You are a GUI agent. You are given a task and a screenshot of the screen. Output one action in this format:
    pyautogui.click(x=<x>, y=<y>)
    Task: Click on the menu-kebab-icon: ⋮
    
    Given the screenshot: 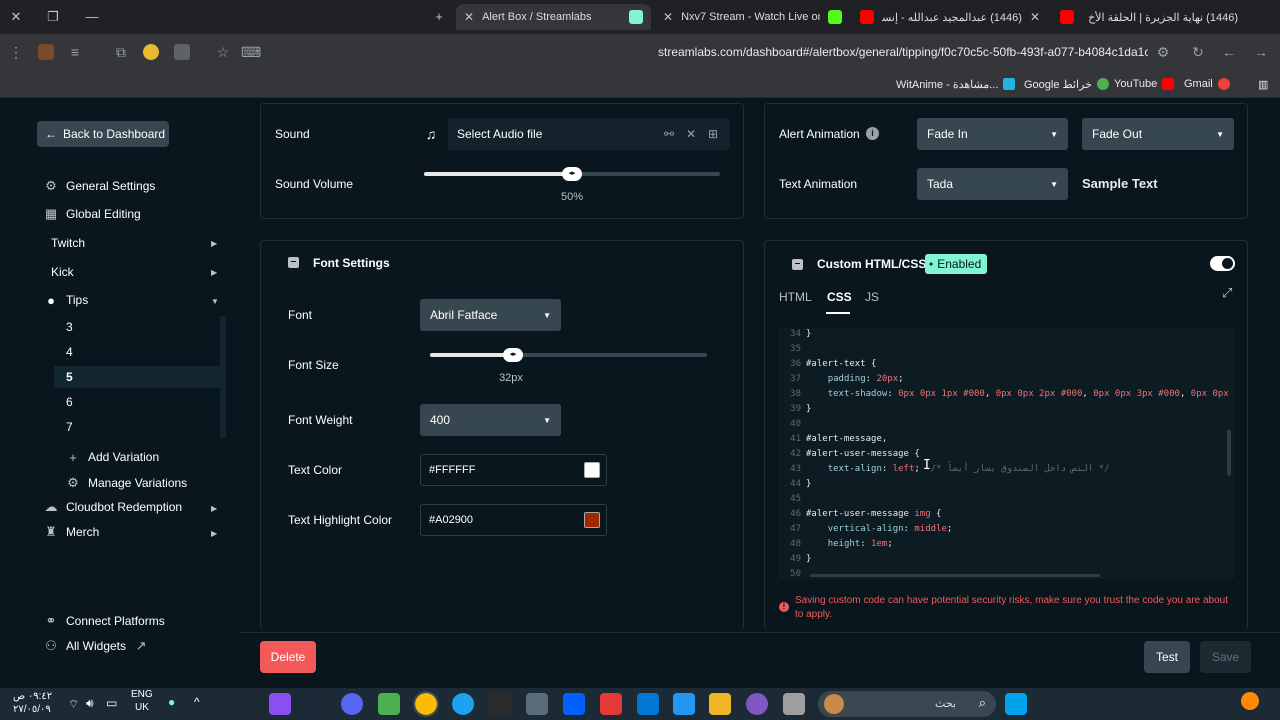 What is the action you would take?
    pyautogui.click(x=16, y=52)
    